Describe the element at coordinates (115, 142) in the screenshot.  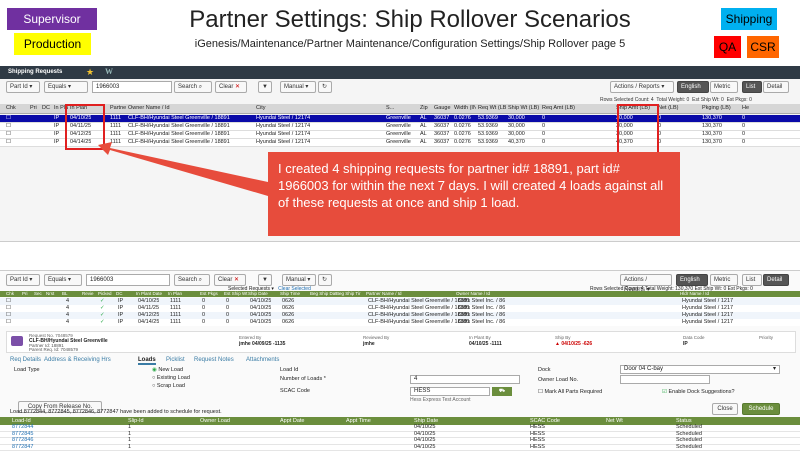
I see `cell-plan: 1111` at that location.